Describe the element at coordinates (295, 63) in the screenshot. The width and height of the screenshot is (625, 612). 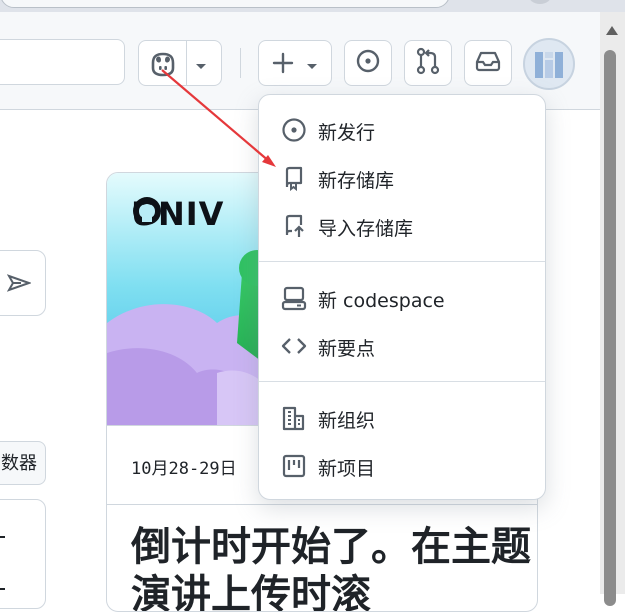
I see `create-new-button` at that location.